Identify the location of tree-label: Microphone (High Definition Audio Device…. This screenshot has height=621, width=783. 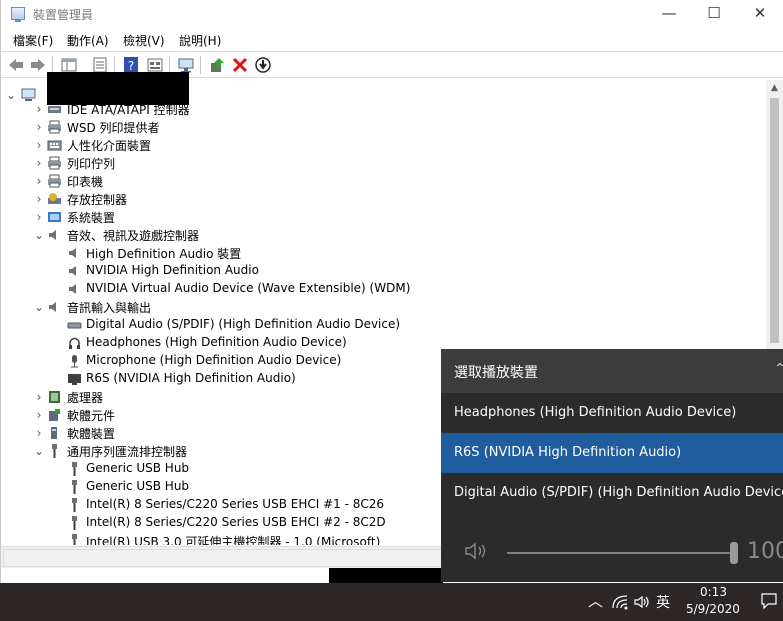
(214, 360).